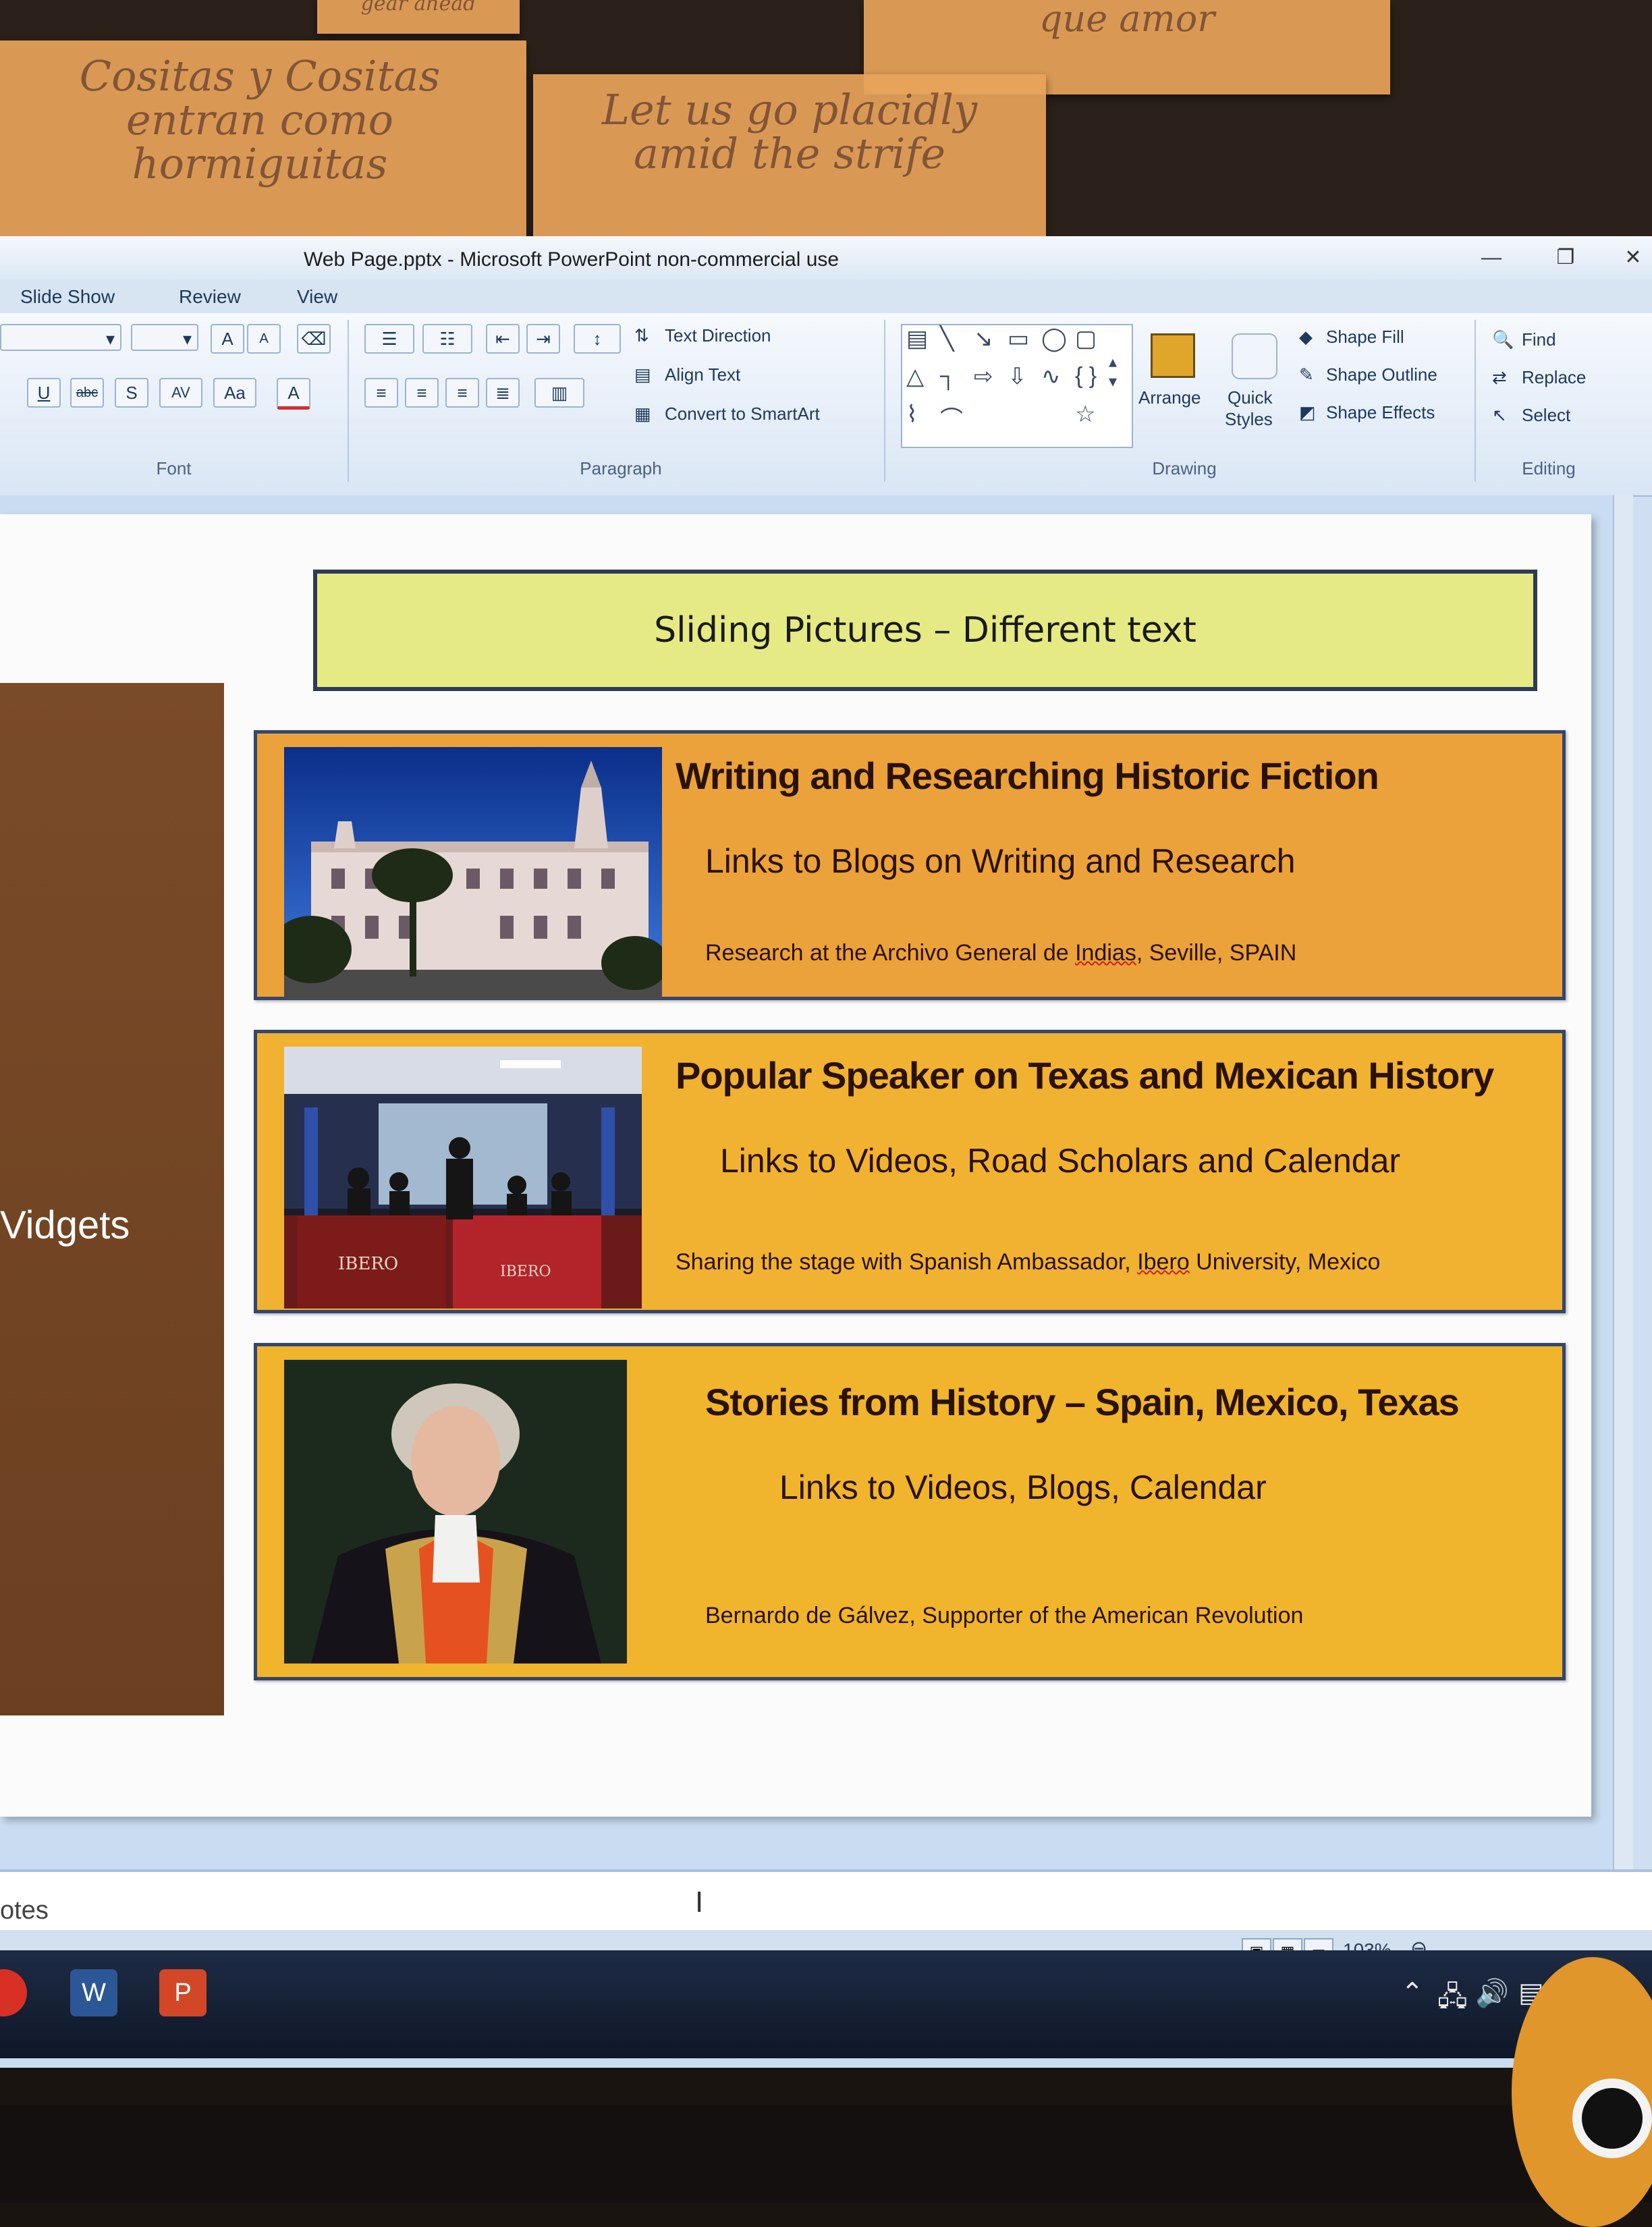 This screenshot has width=1652, height=2227. What do you see at coordinates (1216, 953) in the screenshot?
I see `caption-text: , Seville, SPAIN` at bounding box center [1216, 953].